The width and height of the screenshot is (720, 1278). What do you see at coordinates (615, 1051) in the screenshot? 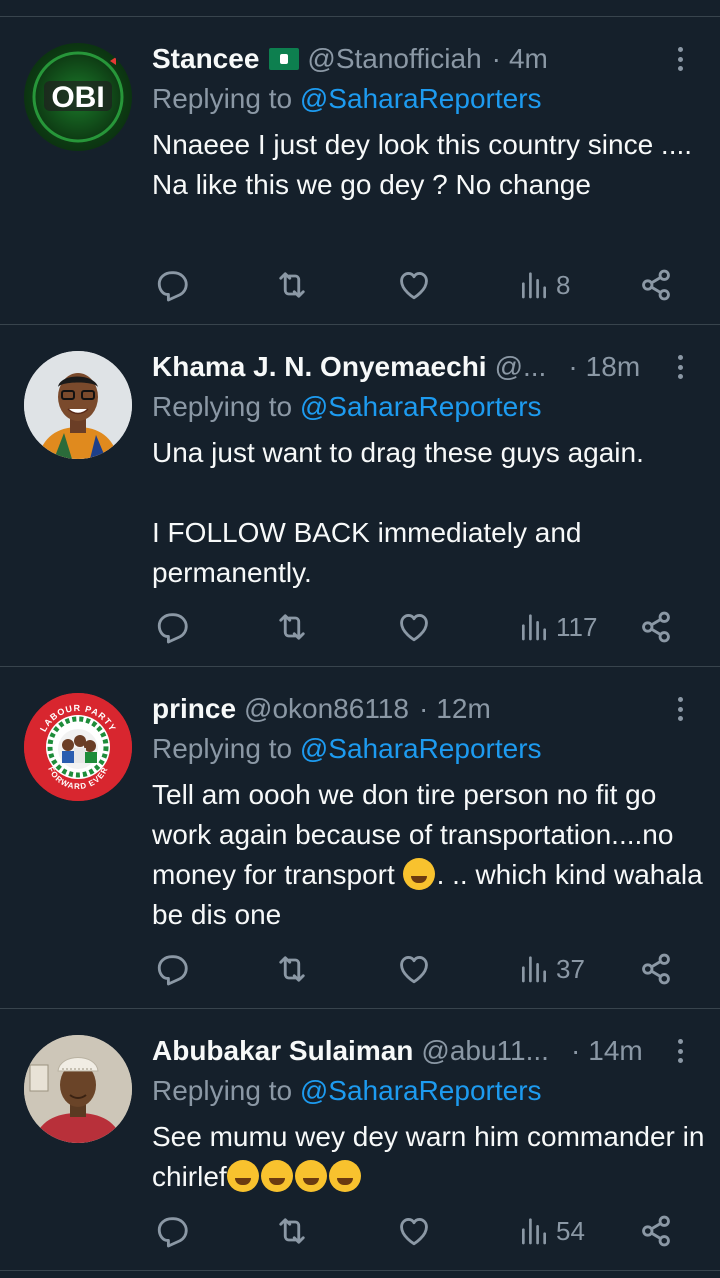
I see `timestamp: 14m` at bounding box center [615, 1051].